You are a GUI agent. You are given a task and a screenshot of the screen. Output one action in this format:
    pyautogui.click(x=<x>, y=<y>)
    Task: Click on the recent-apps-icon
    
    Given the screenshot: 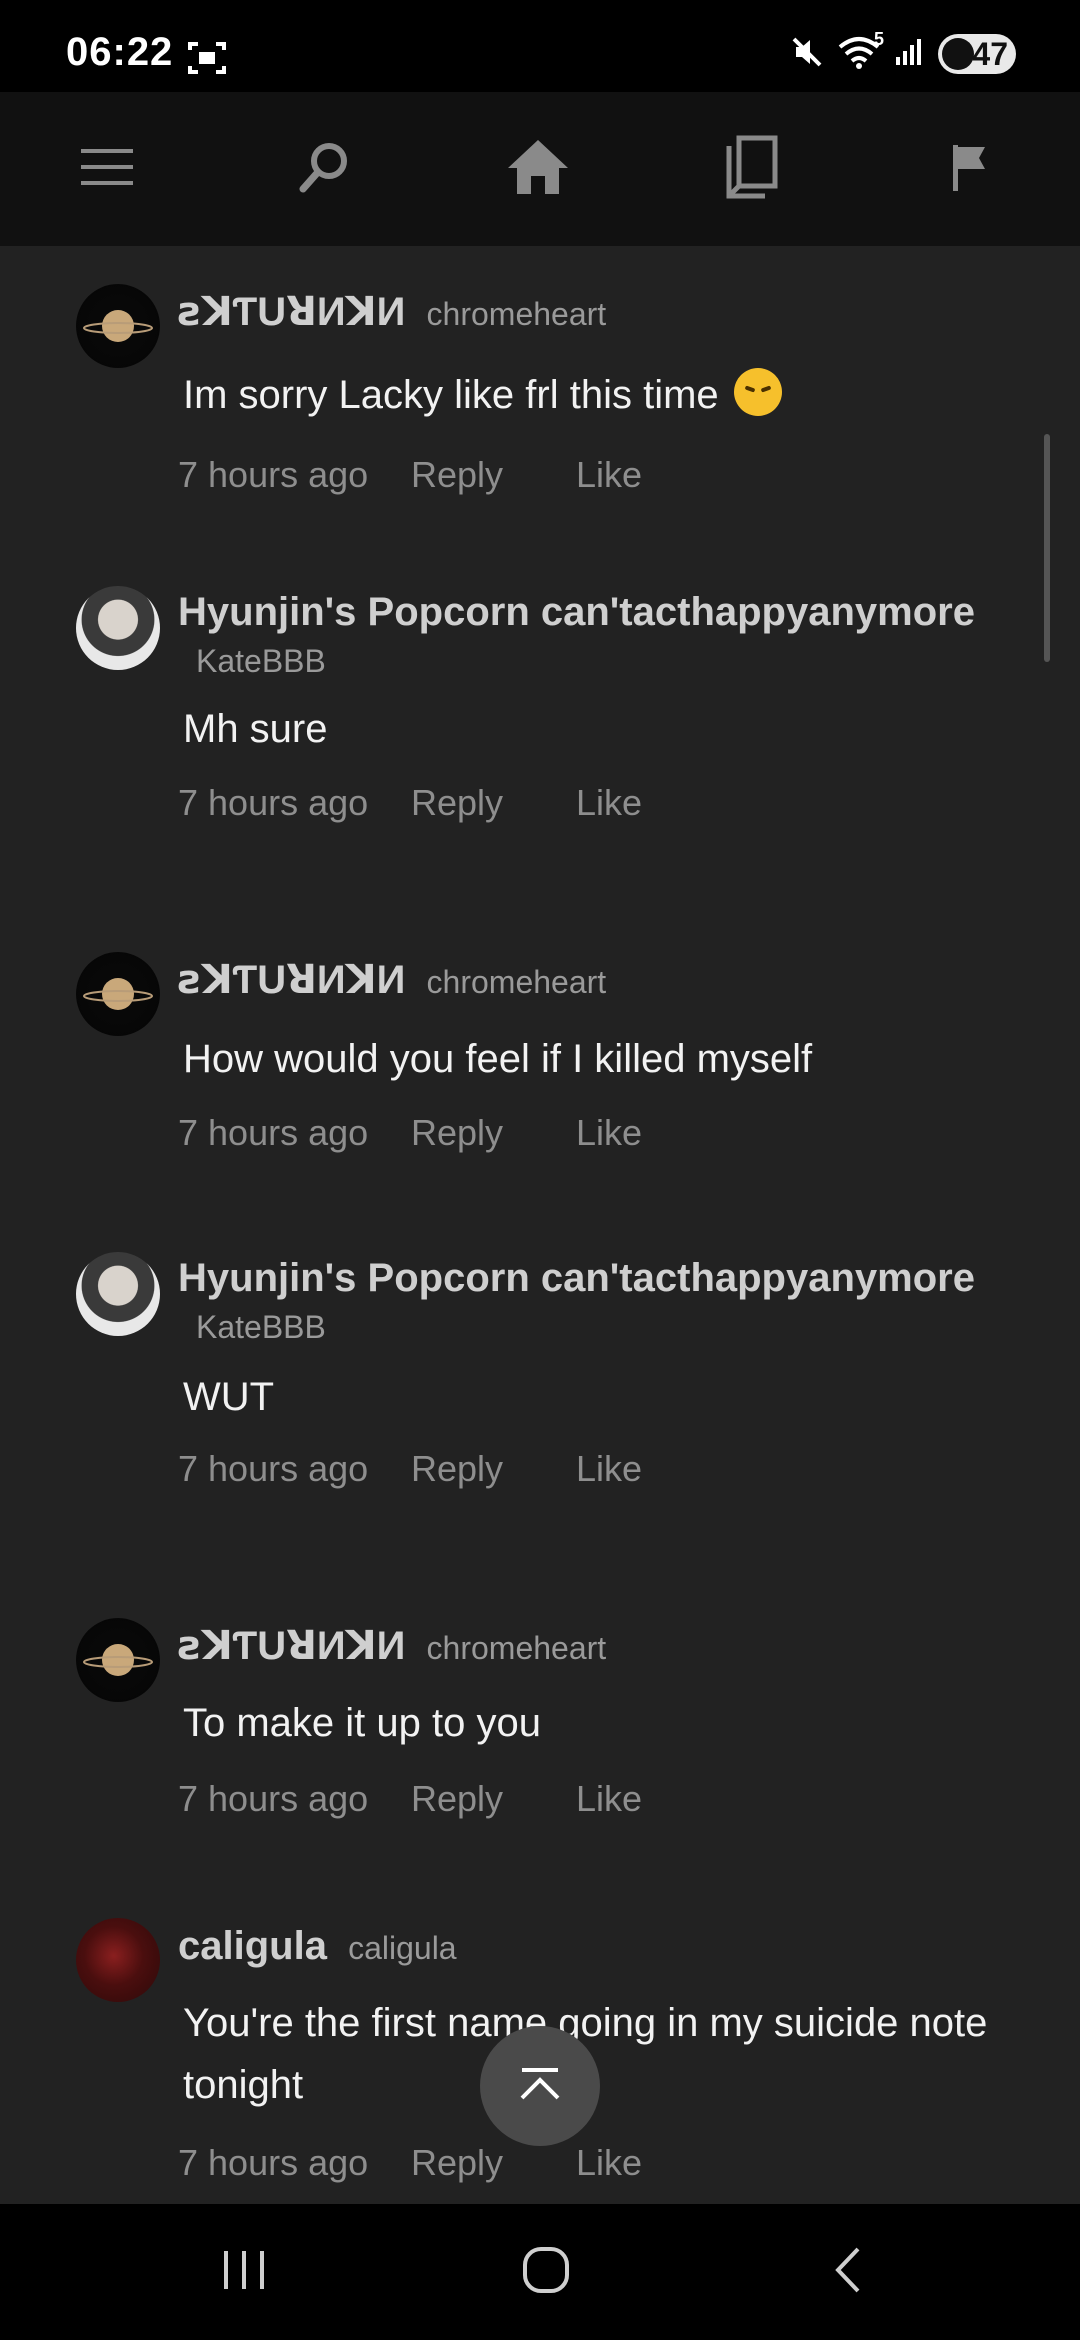 What is the action you would take?
    pyautogui.click(x=244, y=2272)
    